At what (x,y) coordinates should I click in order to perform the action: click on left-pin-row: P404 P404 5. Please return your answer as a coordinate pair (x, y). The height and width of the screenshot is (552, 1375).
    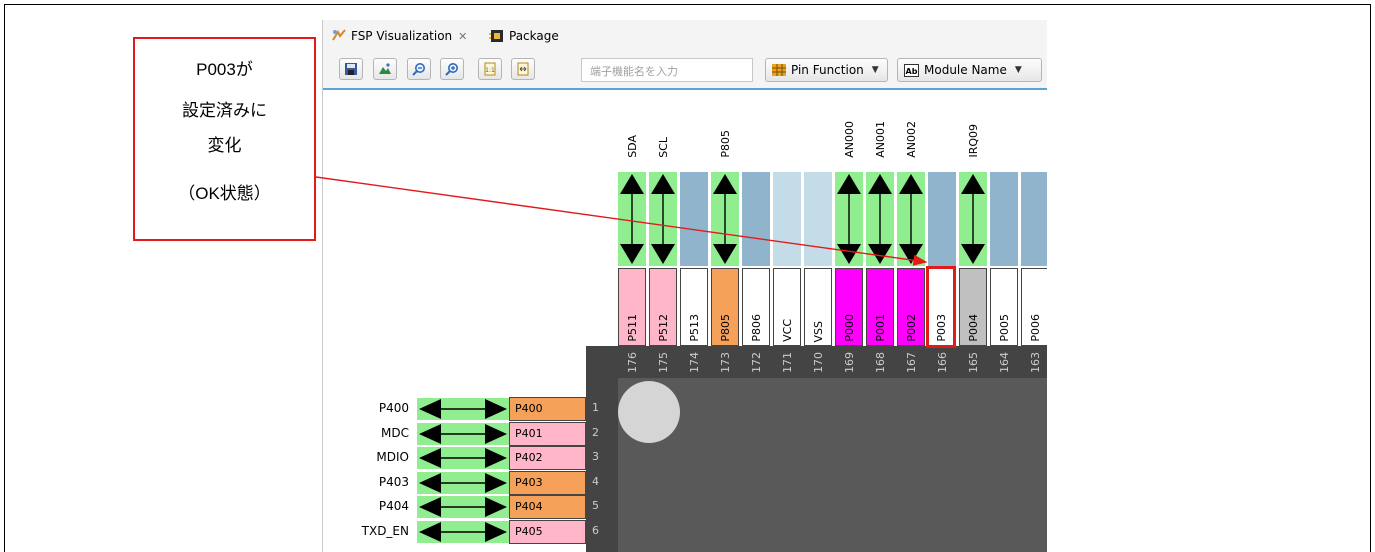
    Looking at the image, I should click on (470, 507).